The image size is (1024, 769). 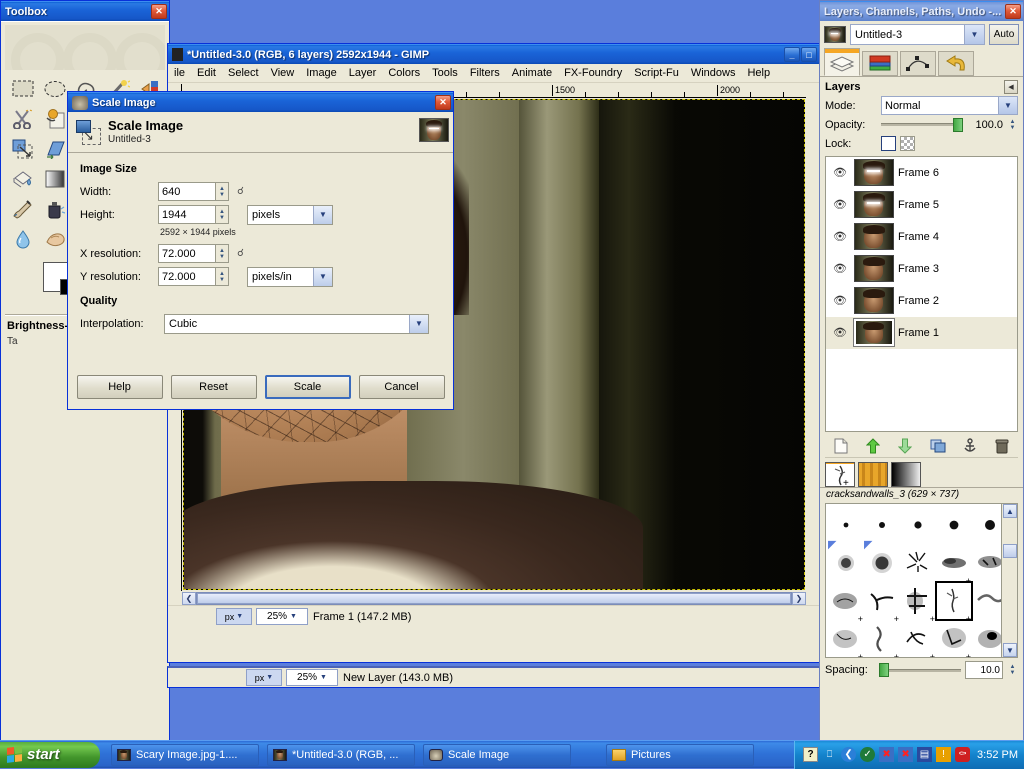 I want to click on resolution-unit-select: pixels/in ▼, so click(x=290, y=276).